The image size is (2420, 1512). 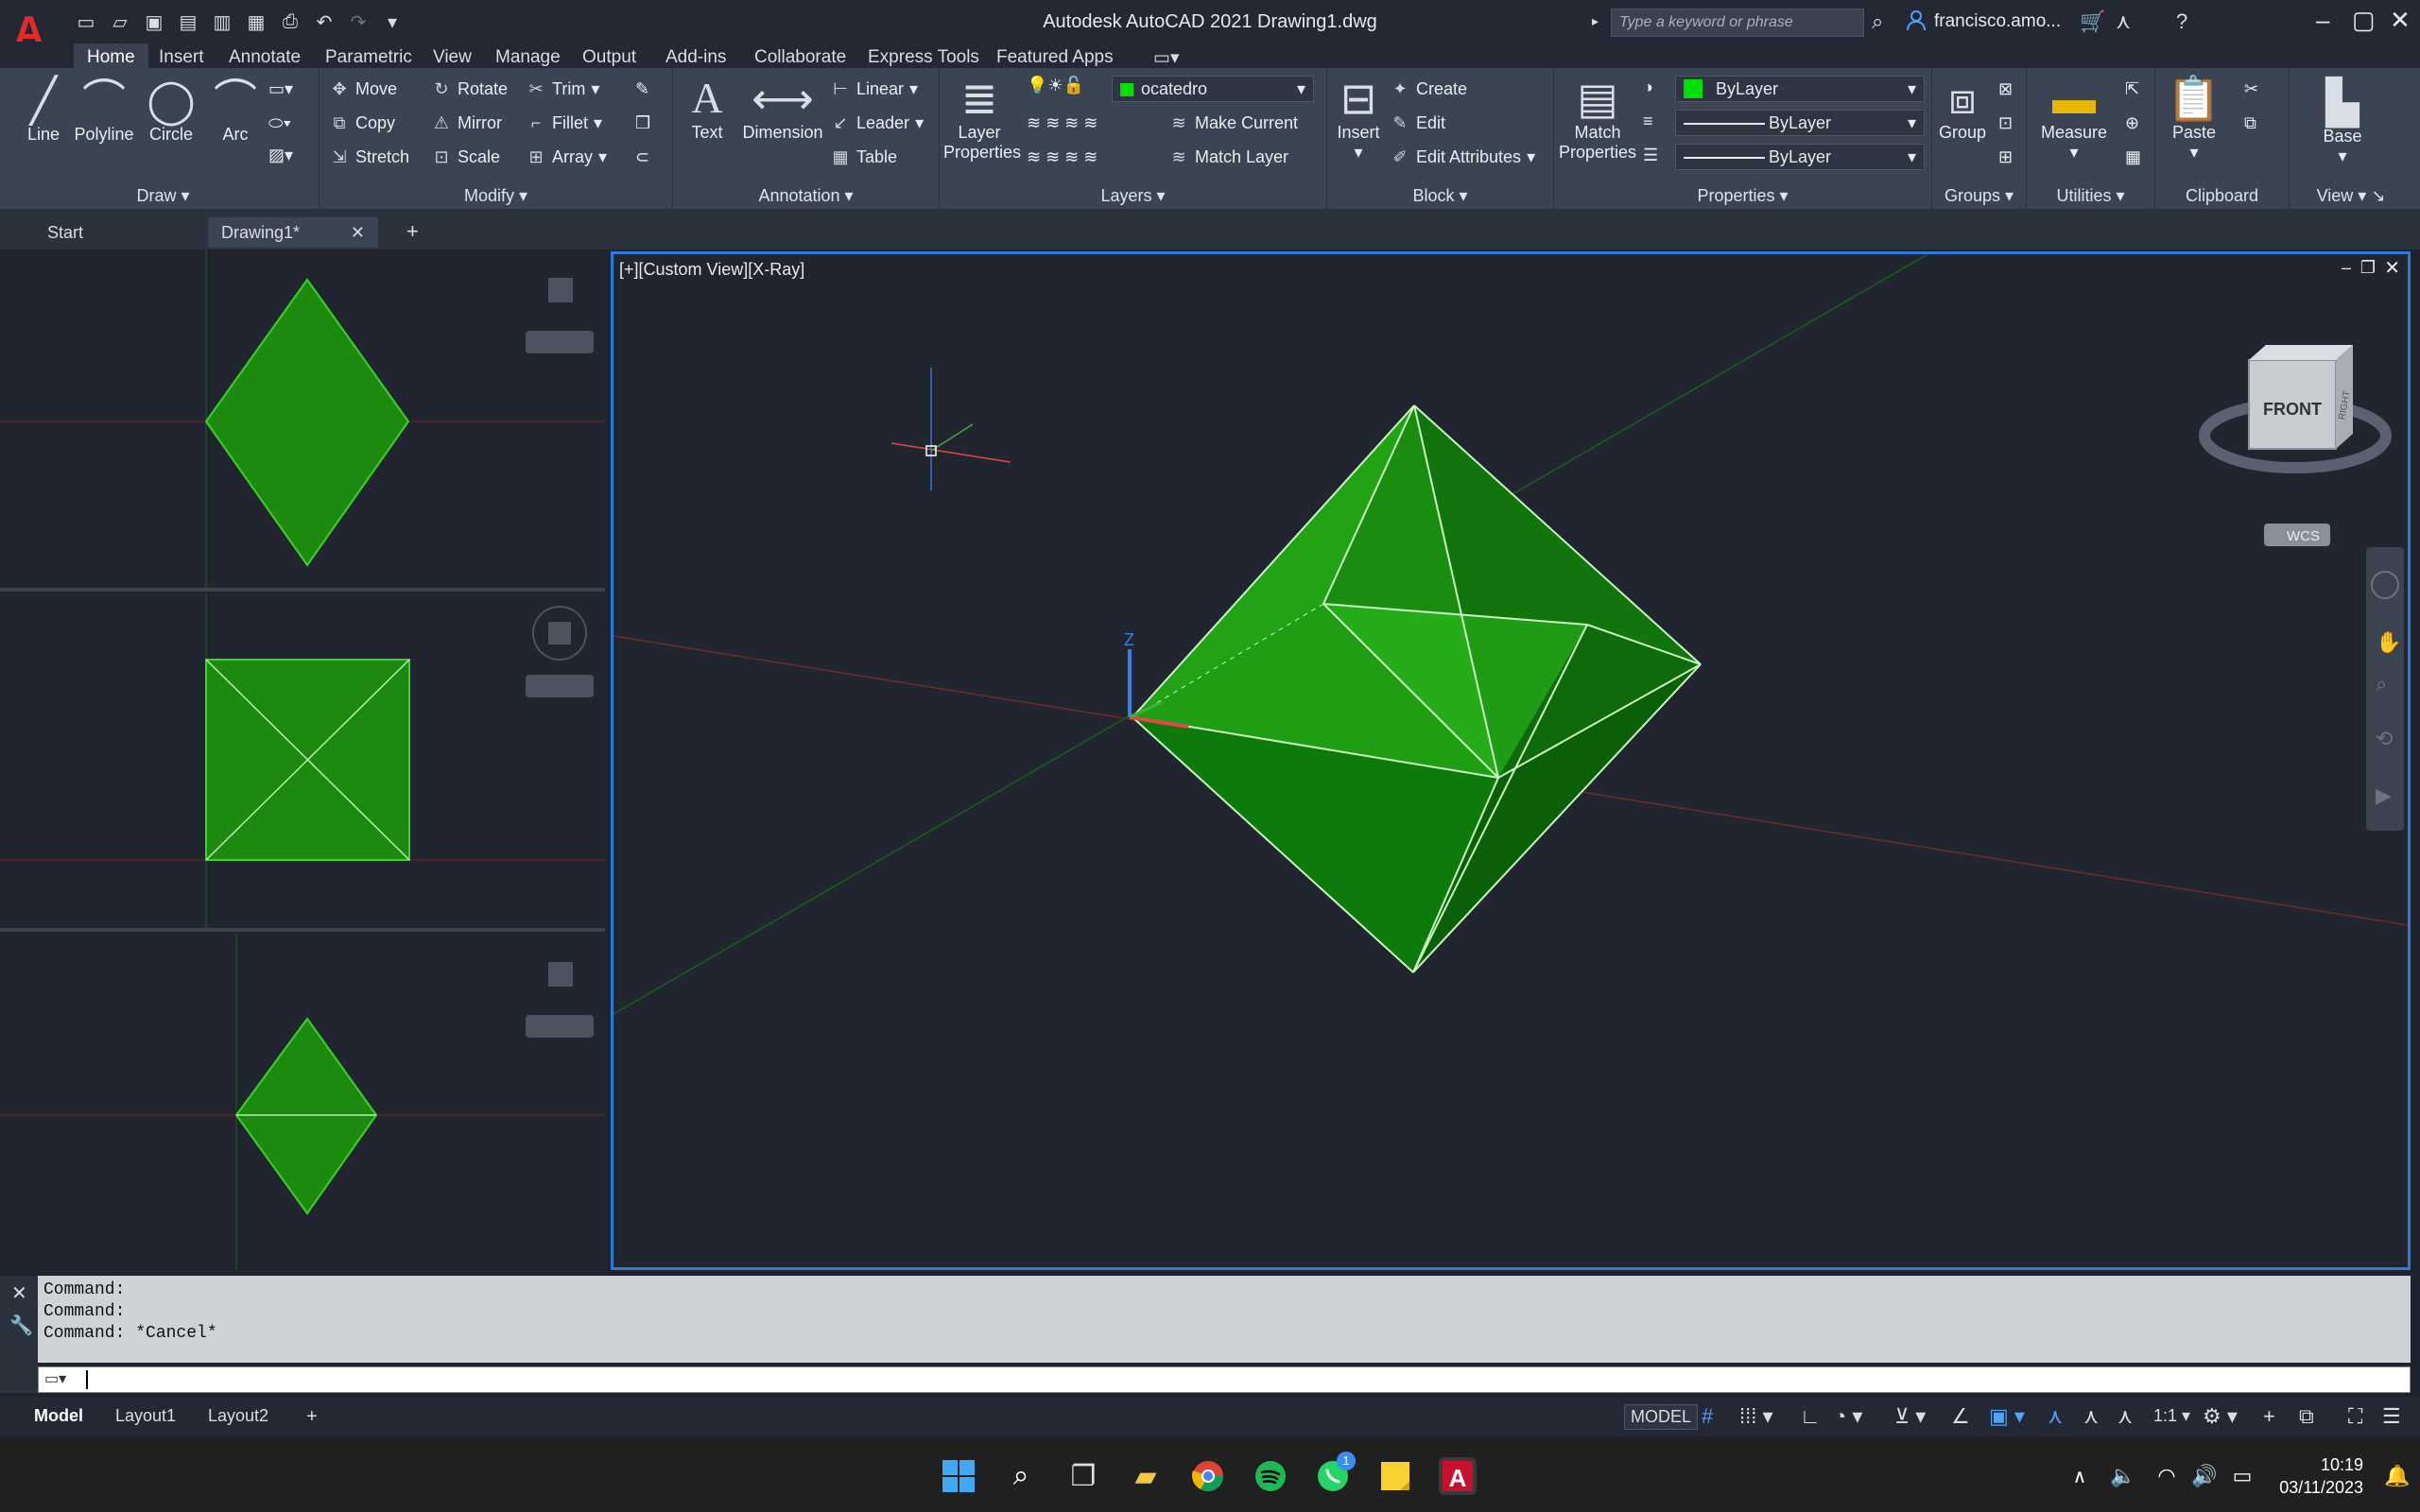 I want to click on whatsapp-icon: 1, so click(x=1335, y=1473).